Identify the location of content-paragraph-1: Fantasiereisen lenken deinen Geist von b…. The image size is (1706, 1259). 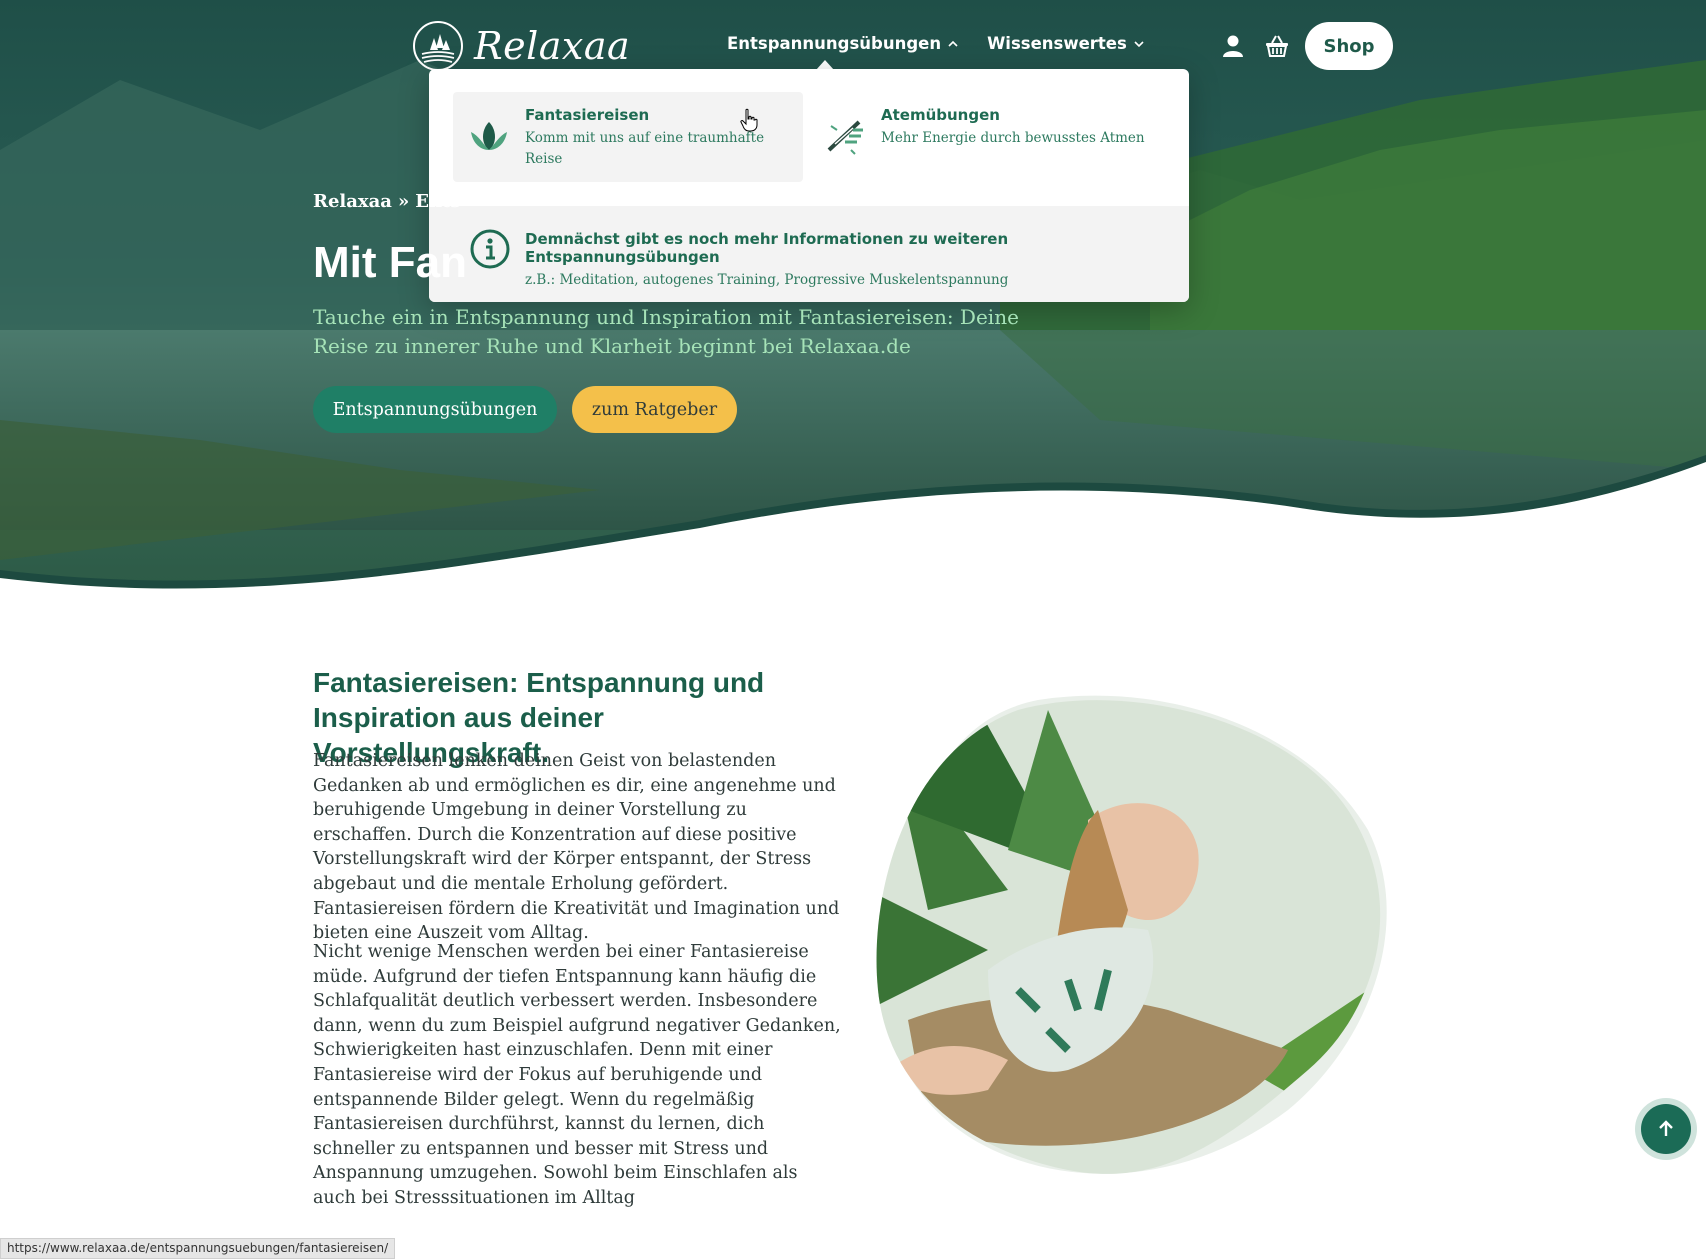
(576, 847).